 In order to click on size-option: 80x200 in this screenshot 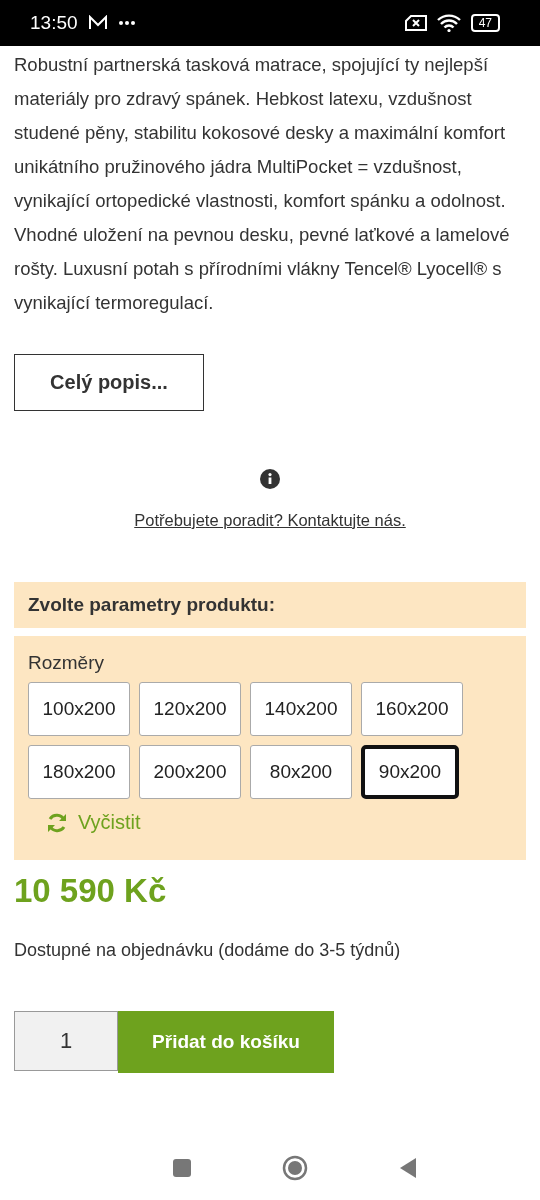, I will do `click(301, 772)`.